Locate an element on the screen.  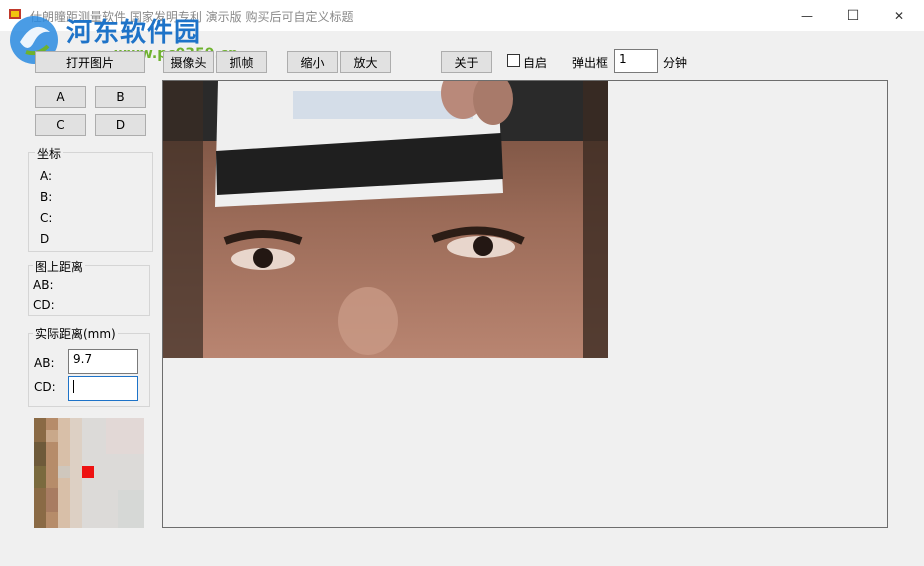
zoom-in-button: 放大 is located at coordinates (365, 62).